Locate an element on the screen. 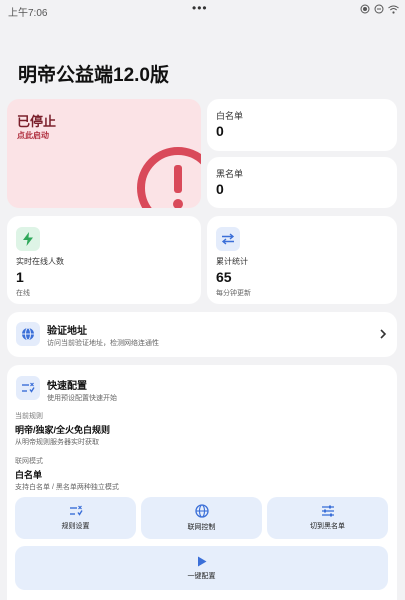 The image size is (405, 600). current-rule-value: 明帝/独家/全火免白规则 is located at coordinates (63, 430).